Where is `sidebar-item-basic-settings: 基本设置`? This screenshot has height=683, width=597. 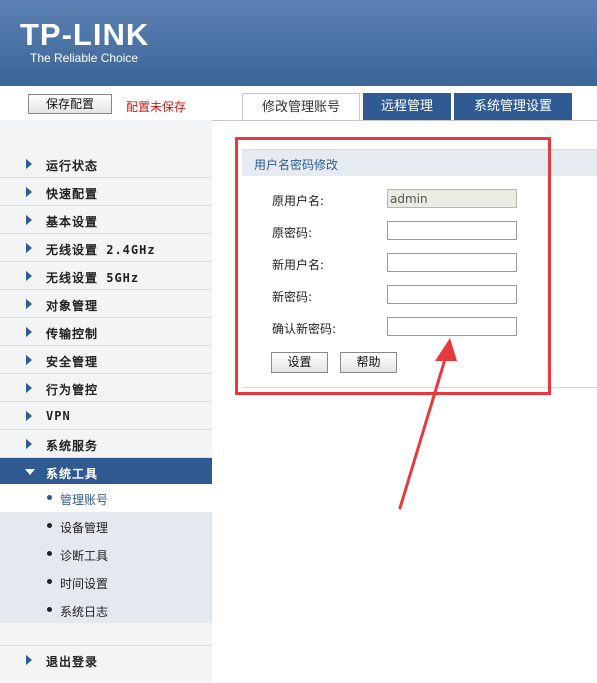
sidebar-item-basic-settings: 基本设置 is located at coordinates (106, 220).